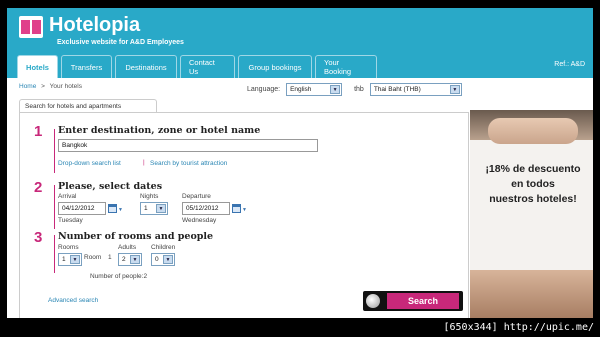 This screenshot has height=337, width=600. What do you see at coordinates (301, 89) in the screenshot?
I see `language-value: English` at bounding box center [301, 89].